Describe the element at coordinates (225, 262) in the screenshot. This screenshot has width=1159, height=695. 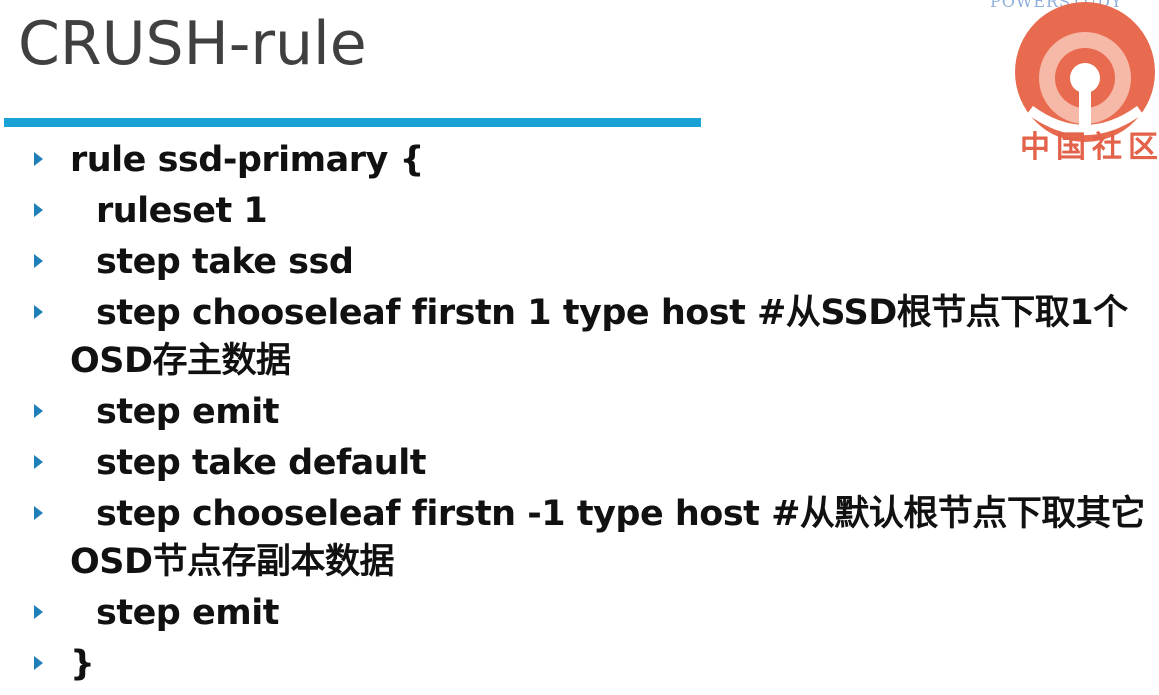
I see `code-line-text: step take ssd` at that location.